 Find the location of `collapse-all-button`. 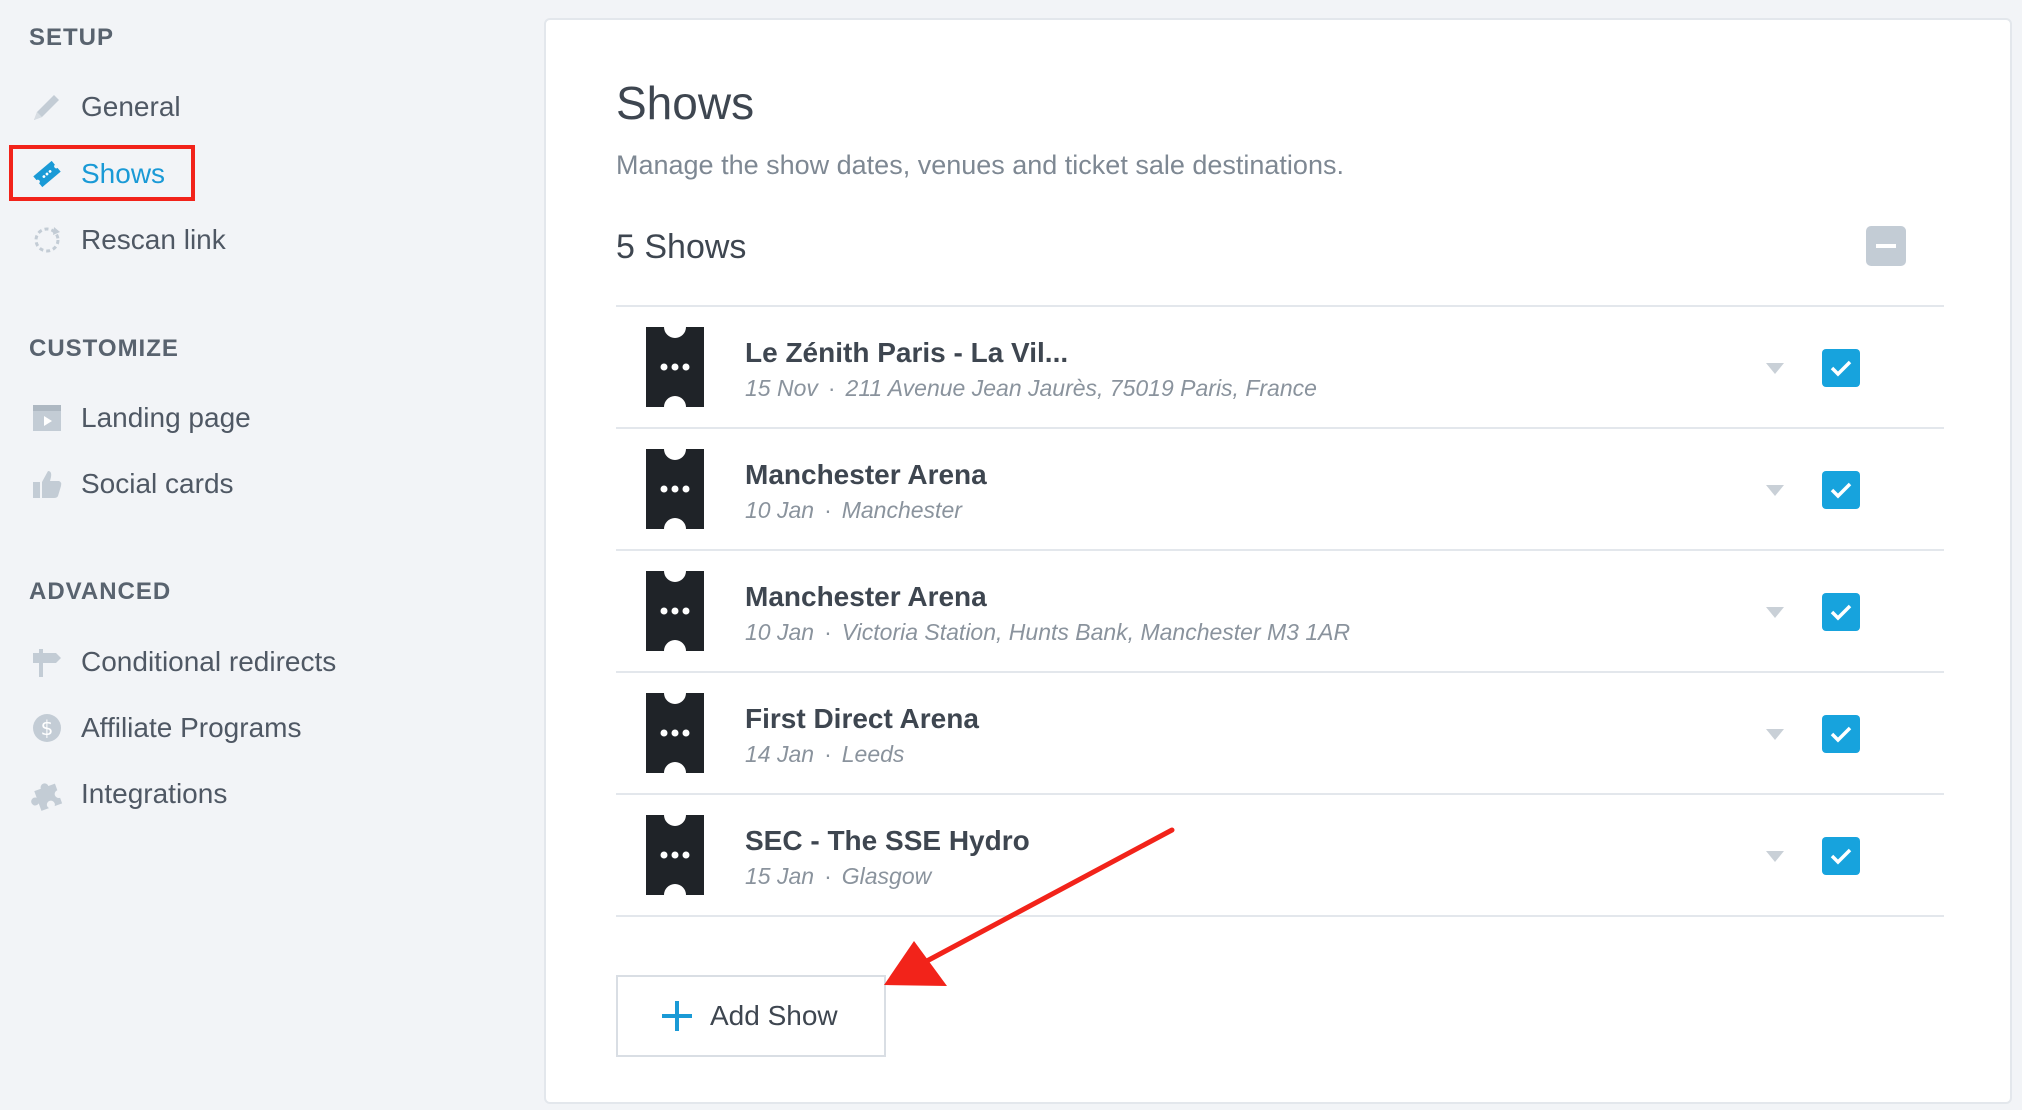

collapse-all-button is located at coordinates (1886, 246).